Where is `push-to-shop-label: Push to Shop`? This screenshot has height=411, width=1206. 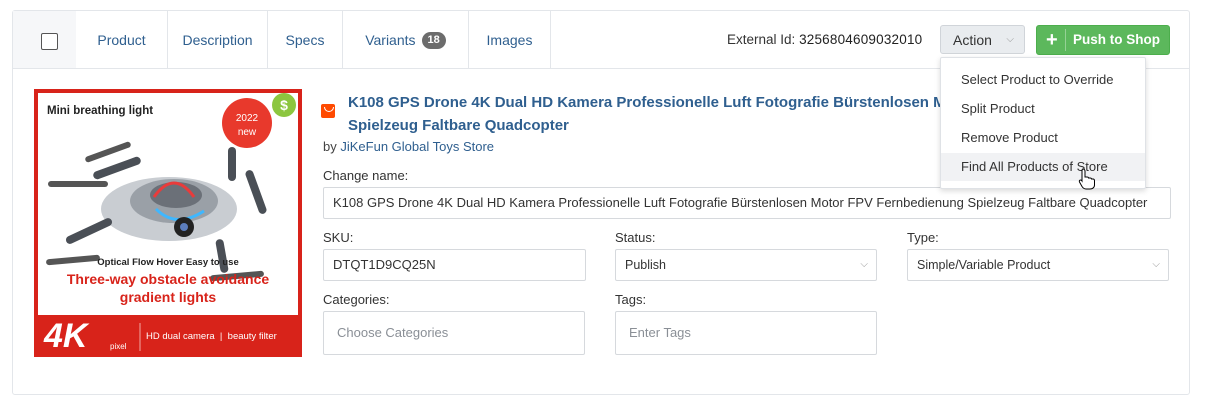
push-to-shop-label: Push to Shop is located at coordinates (1116, 39).